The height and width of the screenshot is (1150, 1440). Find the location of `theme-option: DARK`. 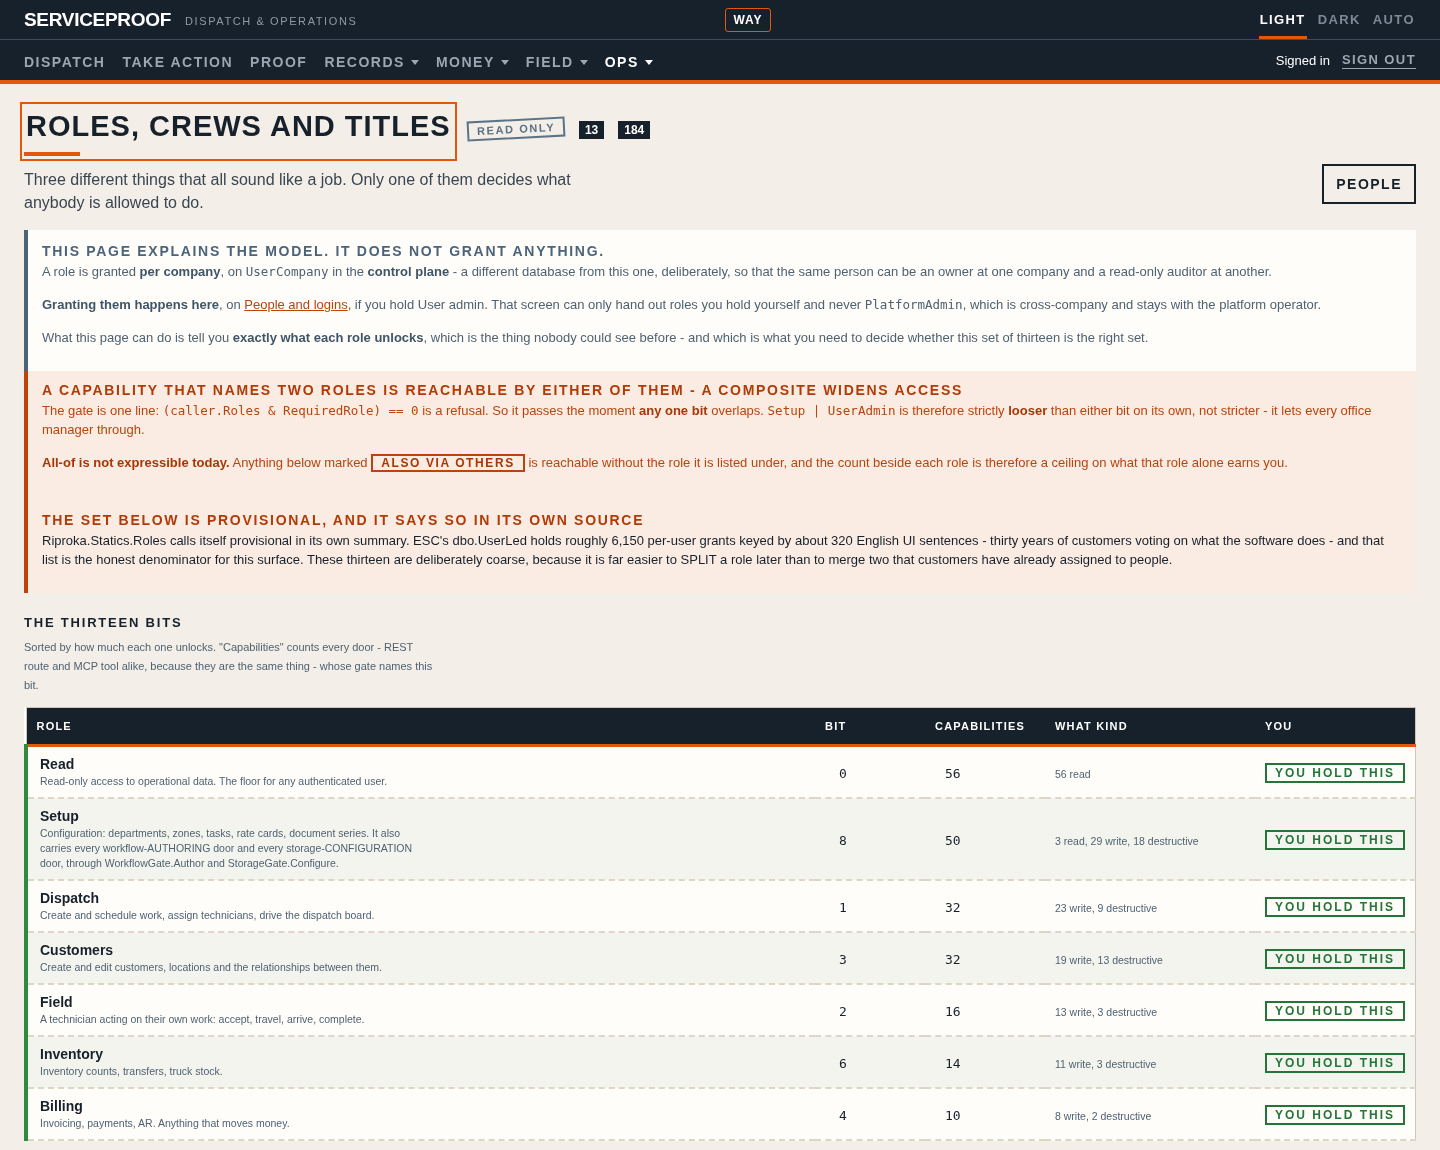

theme-option: DARK is located at coordinates (1339, 19).